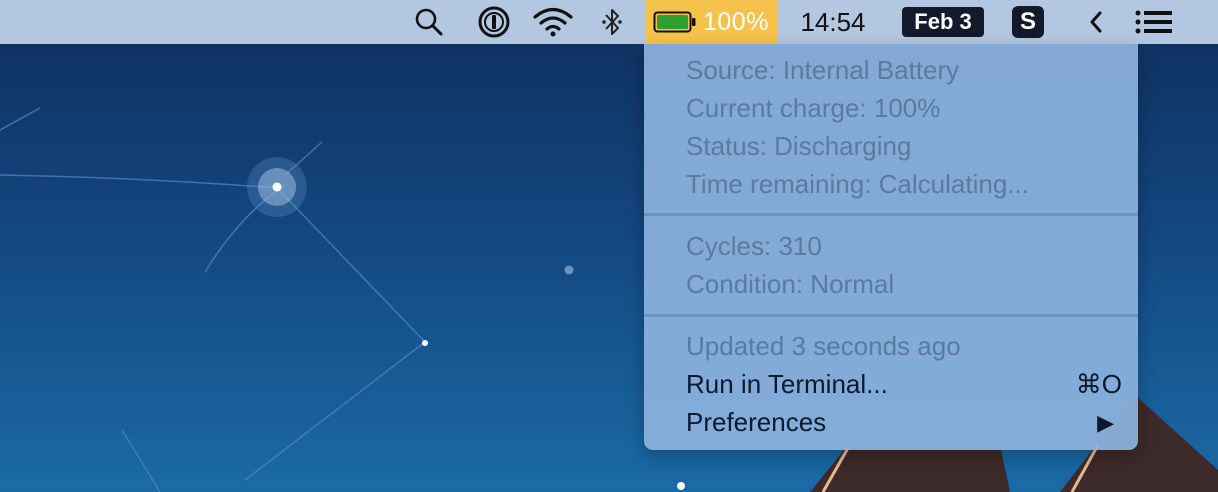 The image size is (1218, 492). Describe the element at coordinates (1096, 22) in the screenshot. I see `chevron-left-icon` at that location.